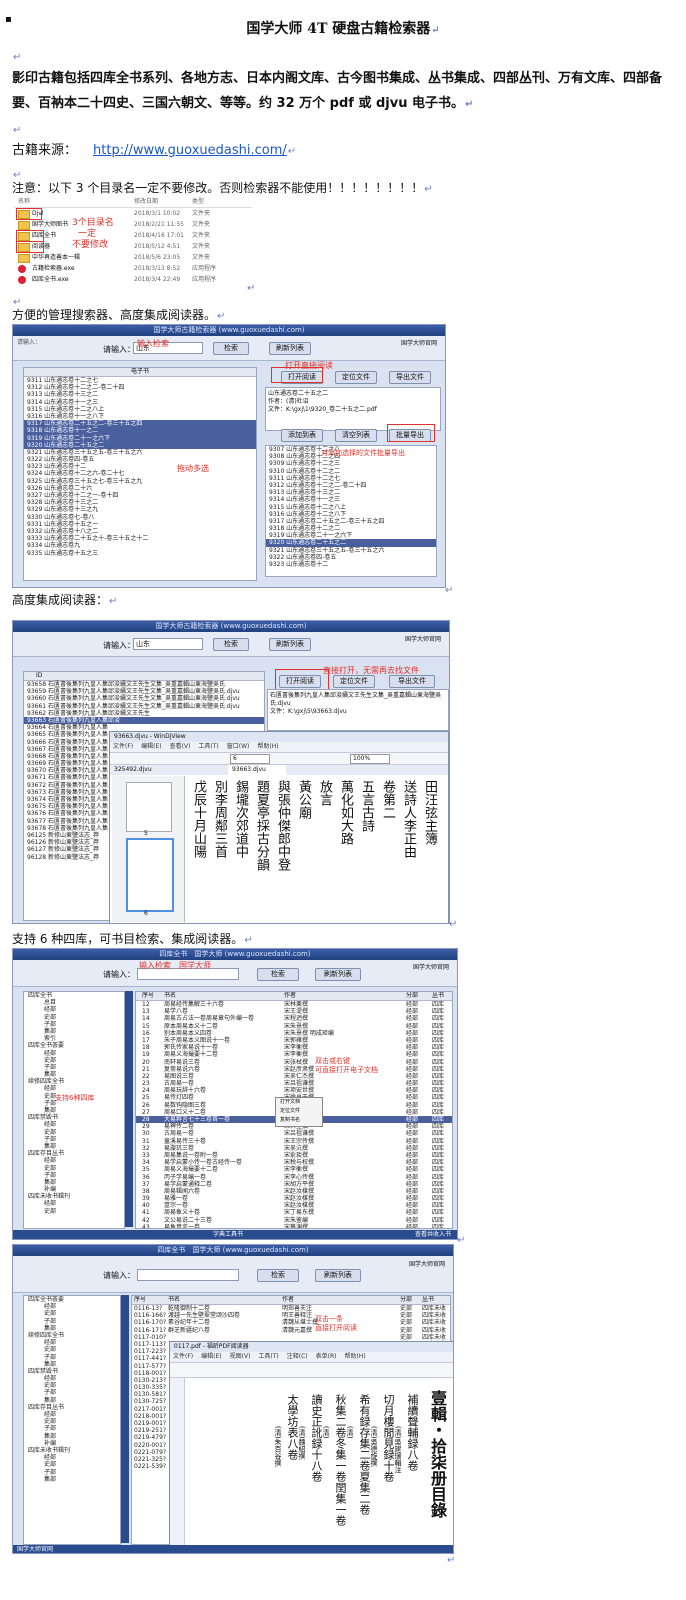 The height and width of the screenshot is (1600, 686). Describe the element at coordinates (297, 1356) in the screenshot. I see `menu-item: 注释(C)` at that location.